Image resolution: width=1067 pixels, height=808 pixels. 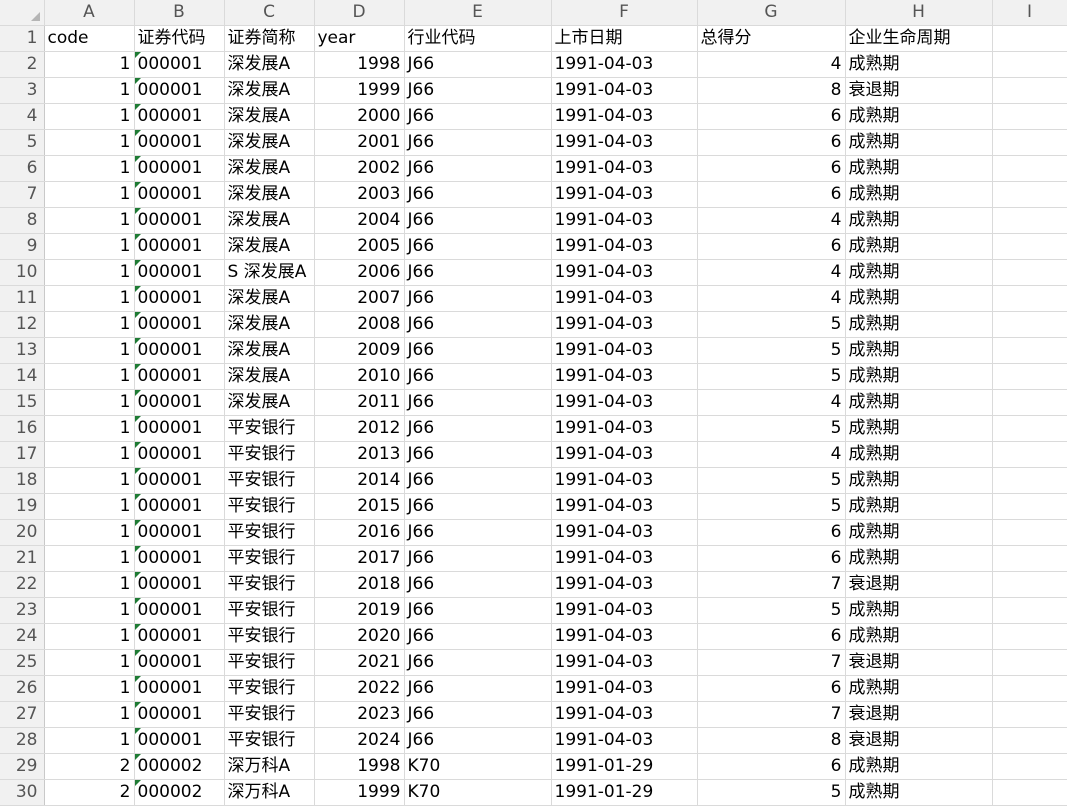 What do you see at coordinates (359, 558) in the screenshot?
I see `cell: 2017` at bounding box center [359, 558].